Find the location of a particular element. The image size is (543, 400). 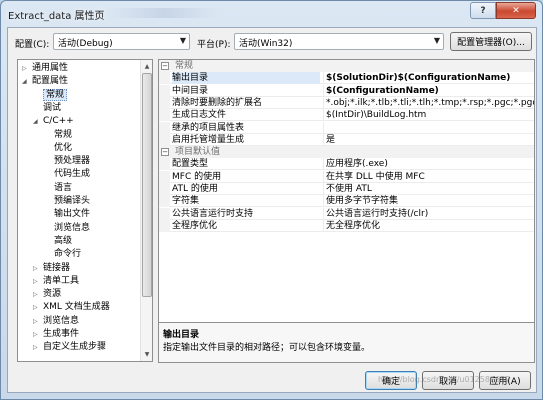

tree-item-label: 语言 is located at coordinates (63, 187).